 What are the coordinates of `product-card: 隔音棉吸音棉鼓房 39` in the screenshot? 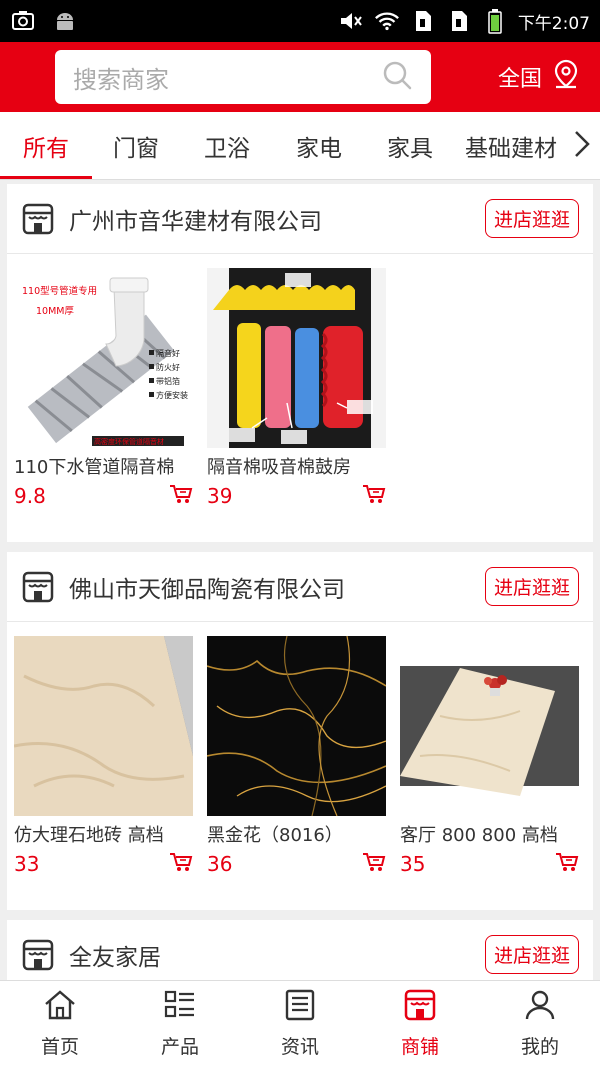 It's located at (296, 405).